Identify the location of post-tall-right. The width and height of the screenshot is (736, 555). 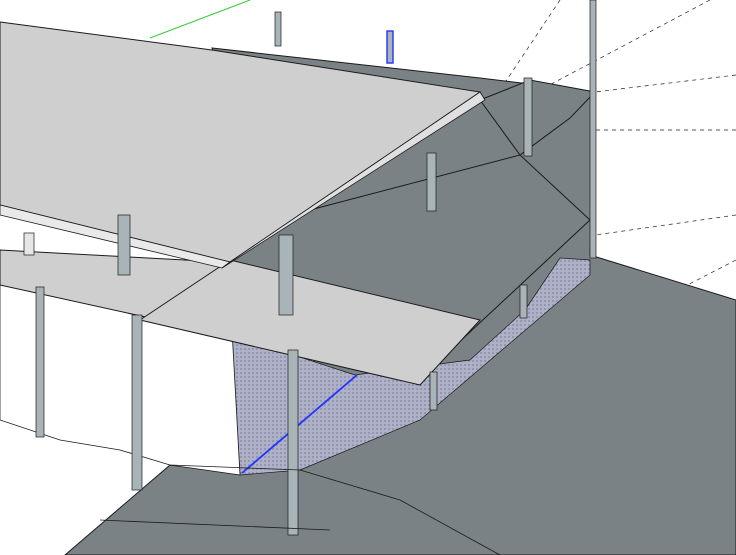
(593, 129).